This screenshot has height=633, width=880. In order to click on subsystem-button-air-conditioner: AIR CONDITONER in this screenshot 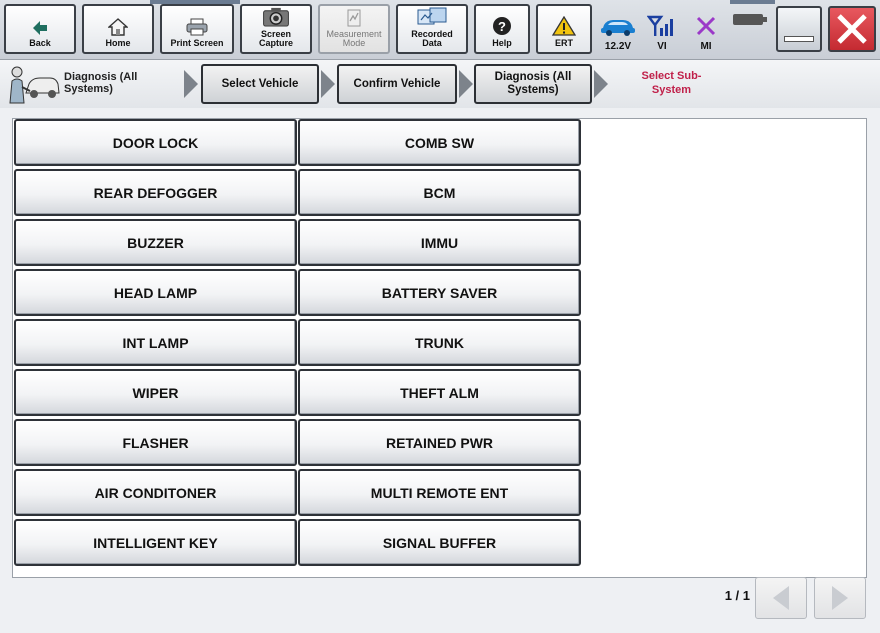, I will do `click(155, 492)`.